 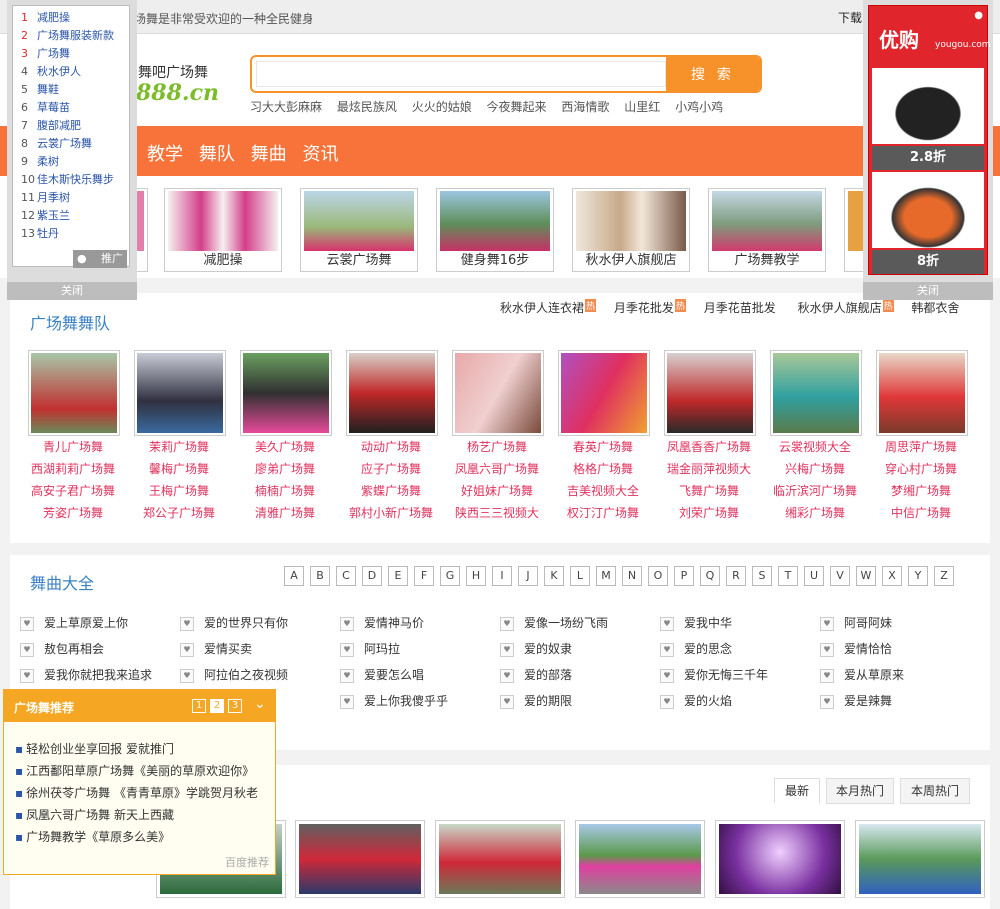 What do you see at coordinates (767, 230) in the screenshot?
I see `featured-item: 广场舞教学` at bounding box center [767, 230].